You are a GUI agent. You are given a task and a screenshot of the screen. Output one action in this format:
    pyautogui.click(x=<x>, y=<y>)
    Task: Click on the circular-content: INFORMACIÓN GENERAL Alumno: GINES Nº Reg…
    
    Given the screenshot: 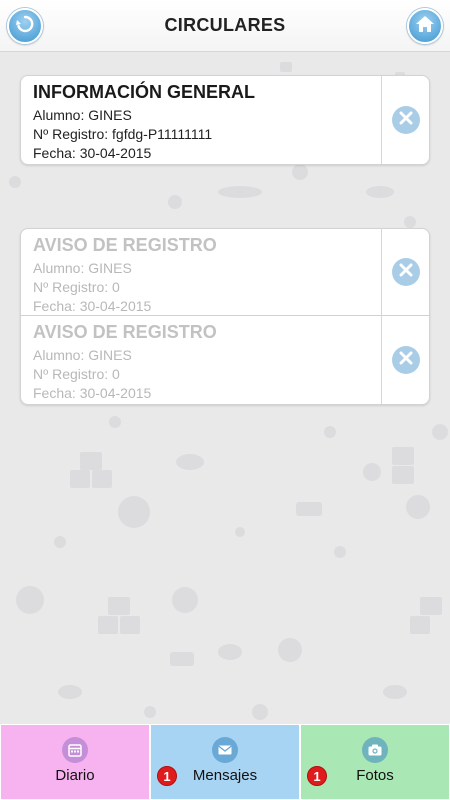 What is the action you would take?
    pyautogui.click(x=201, y=120)
    